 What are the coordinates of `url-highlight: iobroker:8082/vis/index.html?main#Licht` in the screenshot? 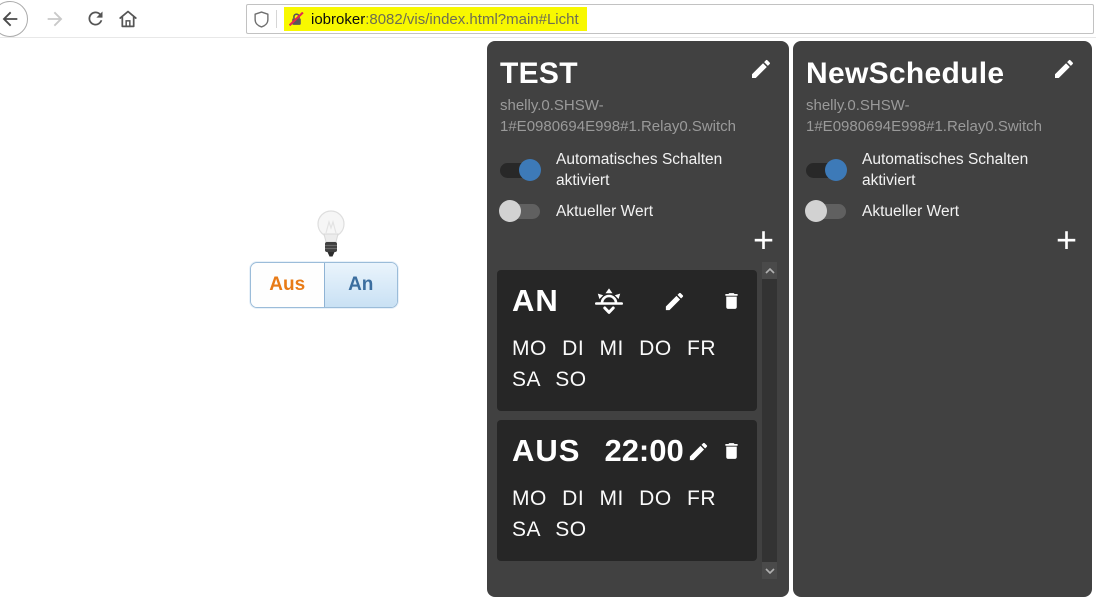 It's located at (435, 19).